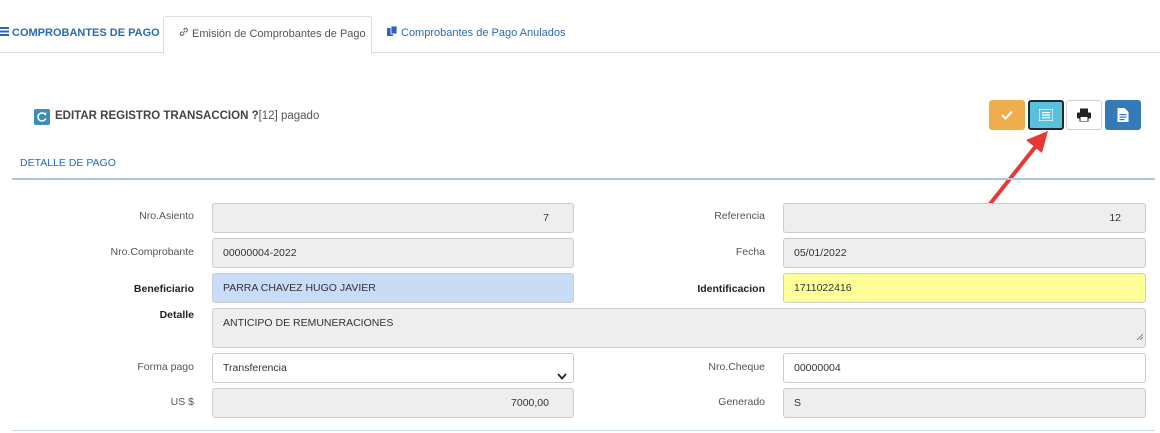  Describe the element at coordinates (68, 163) in the screenshot. I see `section-title: DETALLE DE PAGO` at that location.